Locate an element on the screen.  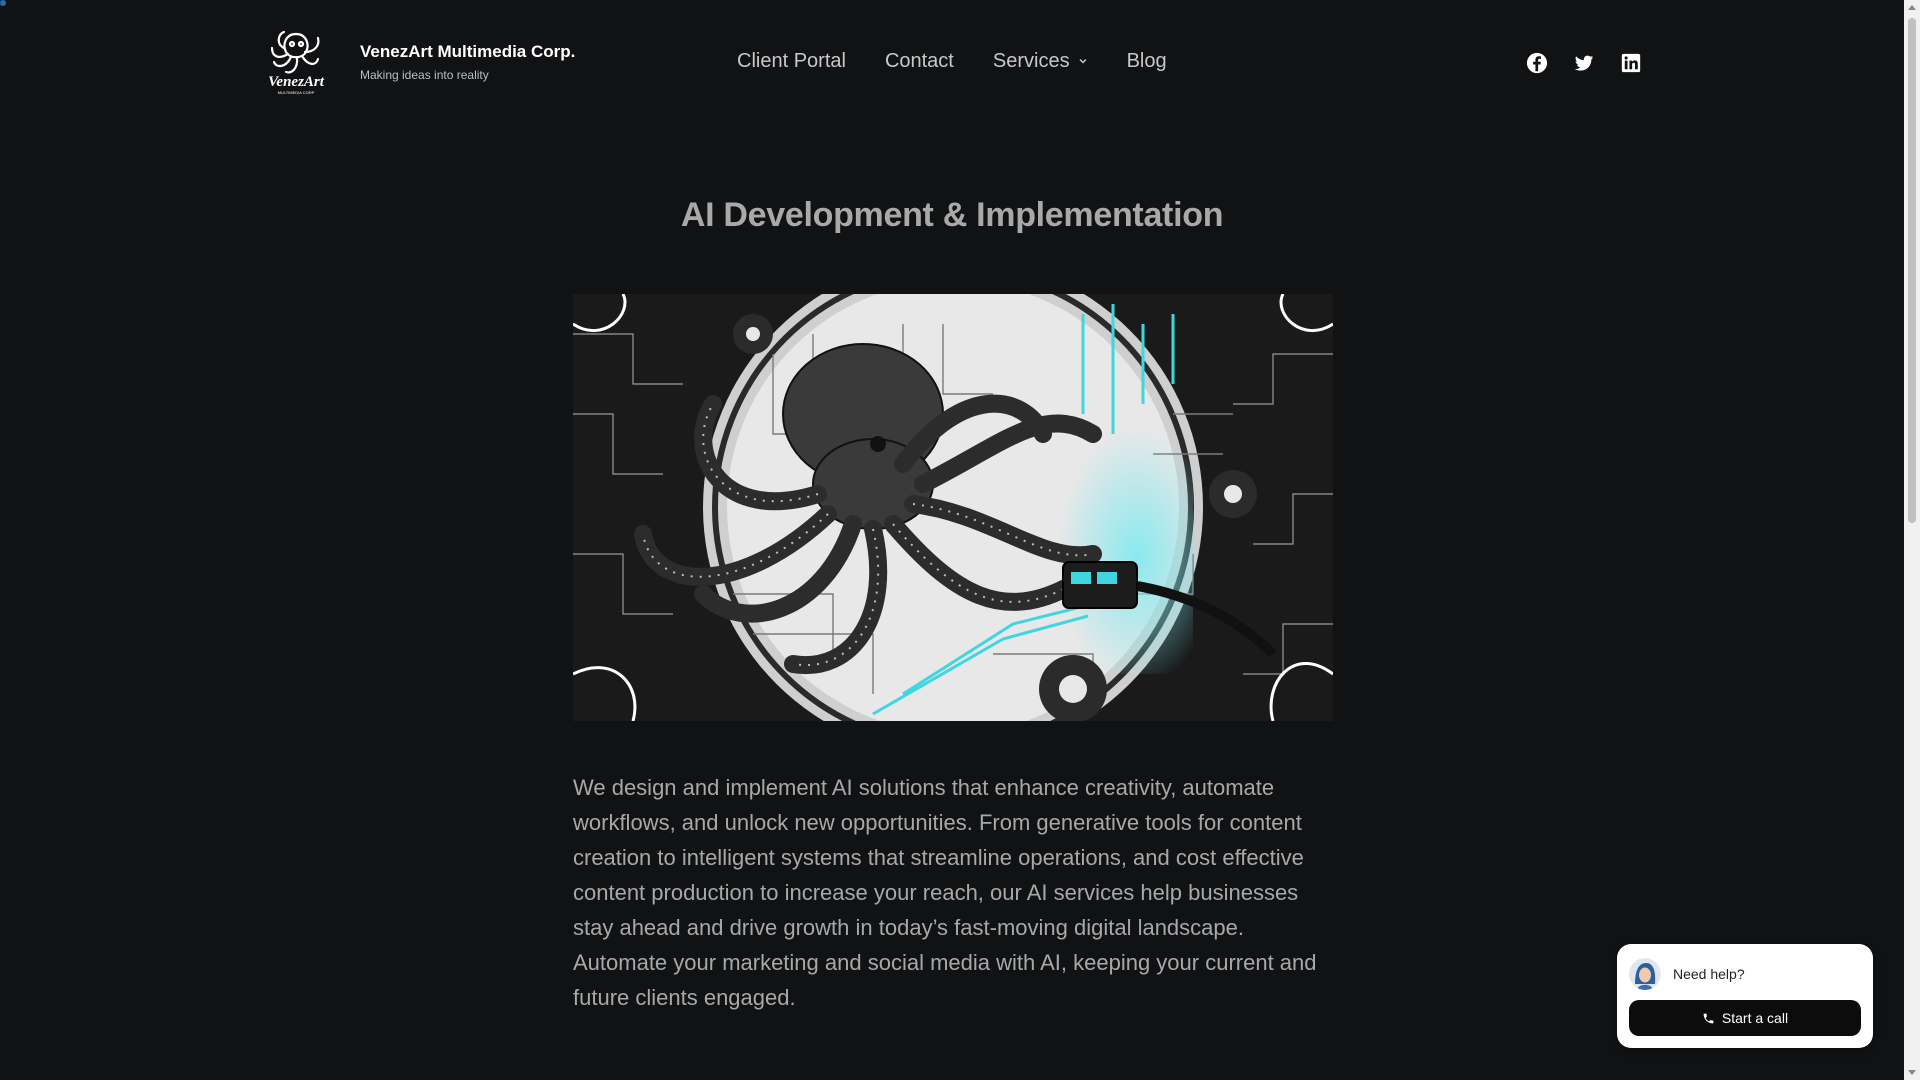
scrollbar-thumb is located at coordinates (1912, 270).